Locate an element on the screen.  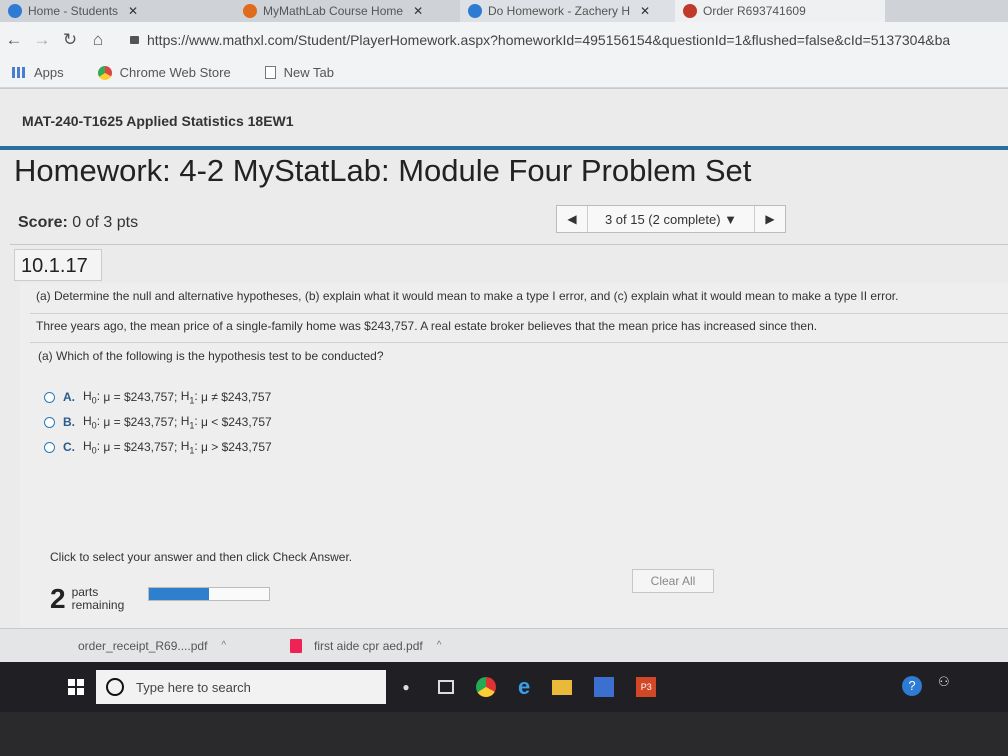
download-item: order_receipt_R69....pdf ^ is located at coordinates (113, 645).